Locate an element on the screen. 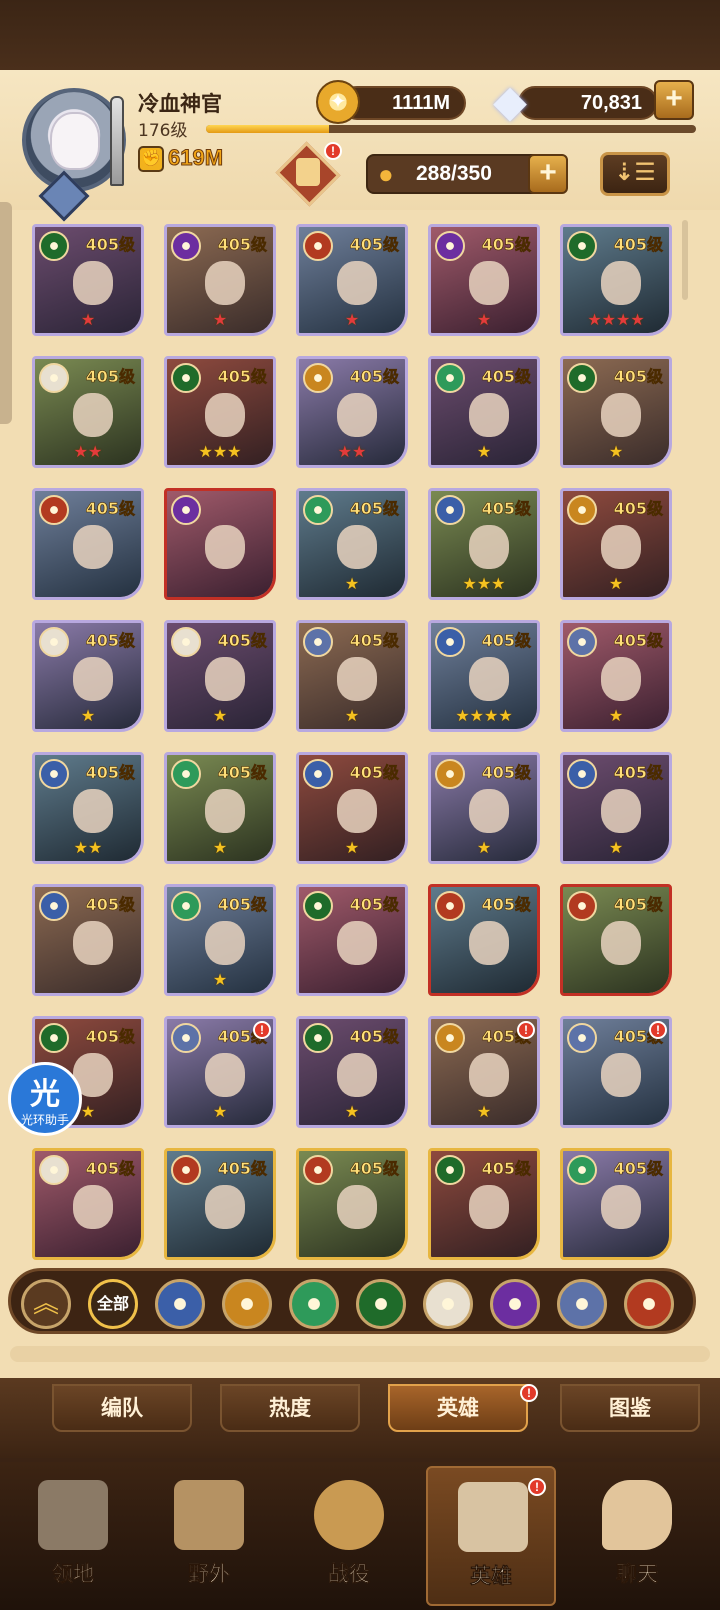 This screenshot has height=1610, width=720. wild-filter-icon is located at coordinates (381, 1304).